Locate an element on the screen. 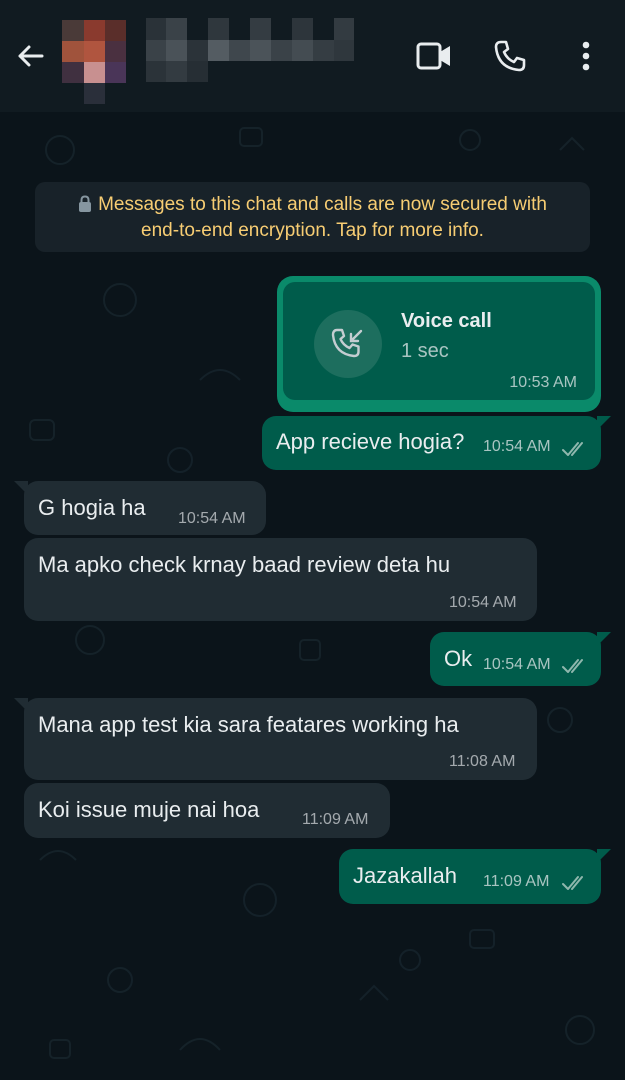 The width and height of the screenshot is (625, 1080). message-text: App recieve hogia? is located at coordinates (370, 441).